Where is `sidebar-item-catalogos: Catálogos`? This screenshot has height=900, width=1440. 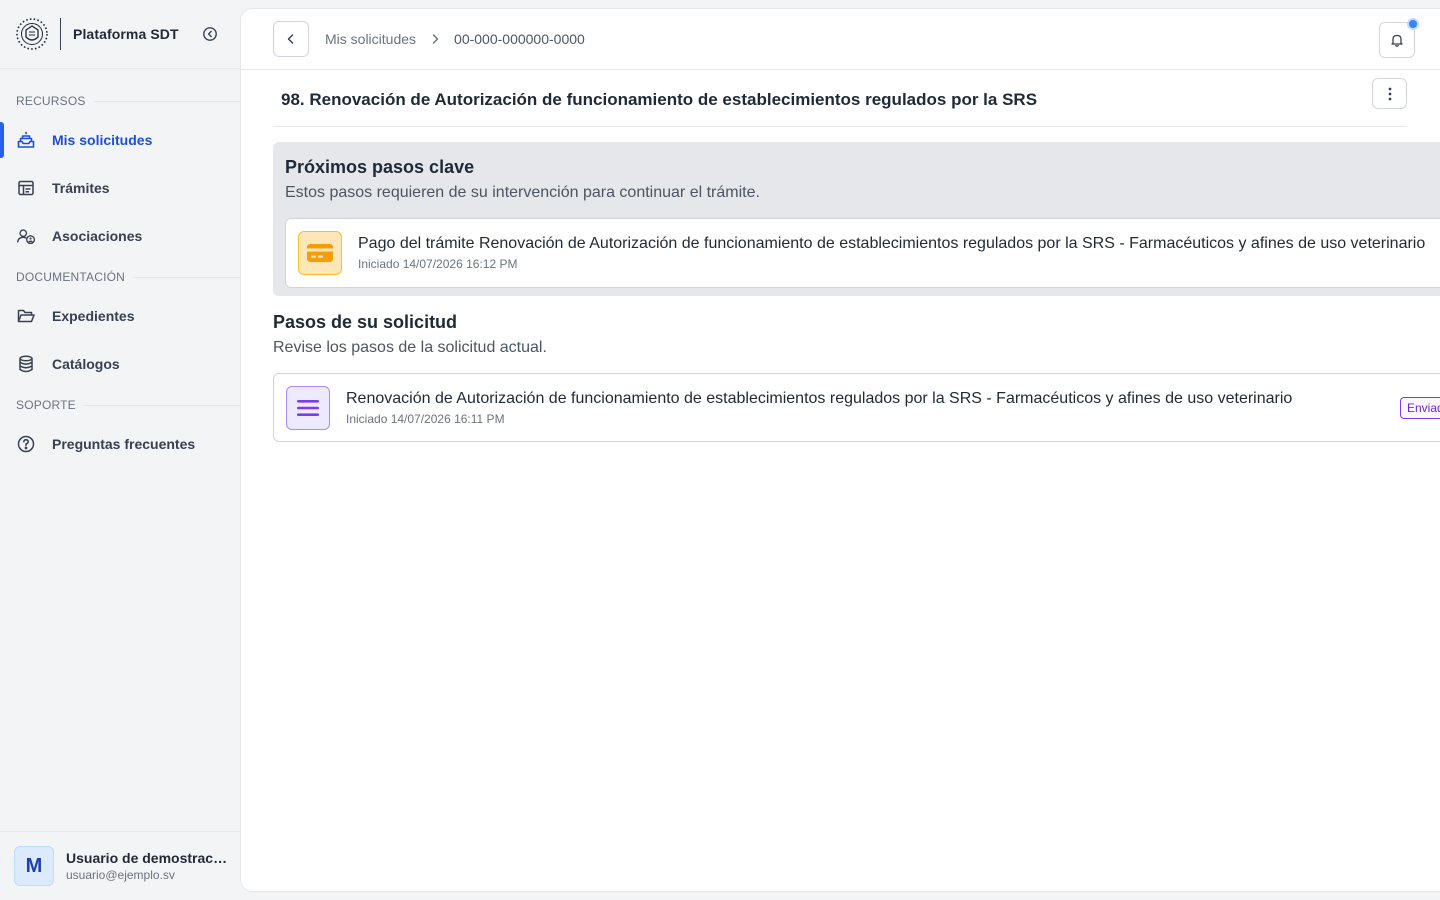 sidebar-item-catalogos: Catálogos is located at coordinates (120, 364).